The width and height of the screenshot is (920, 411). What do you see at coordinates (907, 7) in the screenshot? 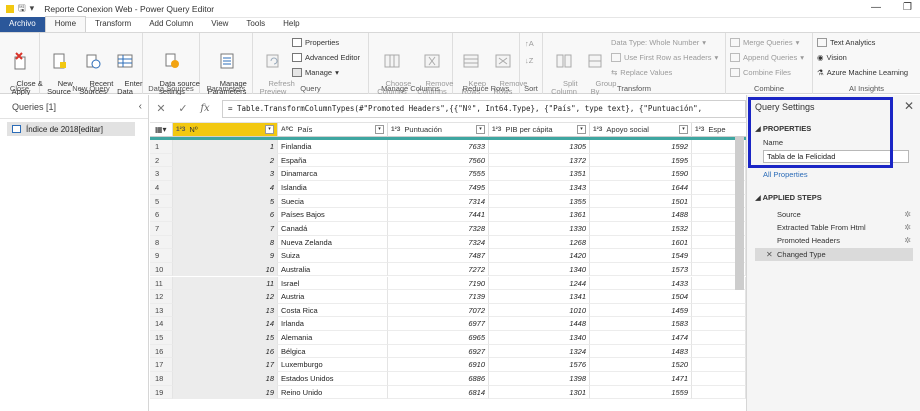
I see `restore-icon: ❐` at bounding box center [907, 7].